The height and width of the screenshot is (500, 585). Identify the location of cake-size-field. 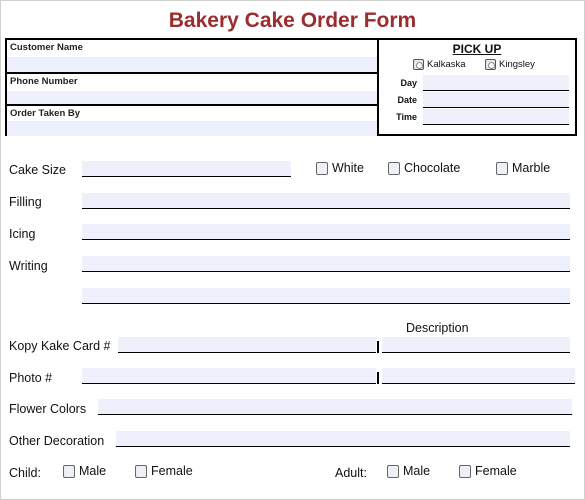
(186, 169).